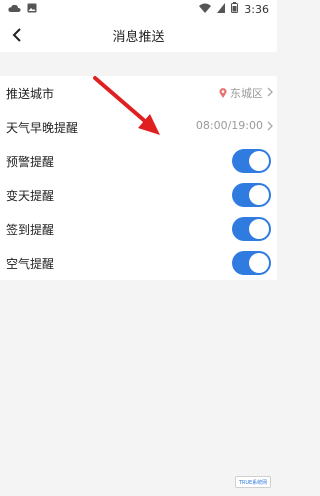 The image size is (320, 496). Describe the element at coordinates (138, 127) in the screenshot. I see `row-morning-evening: 天气早晚提醒 08:00/19:00` at that location.